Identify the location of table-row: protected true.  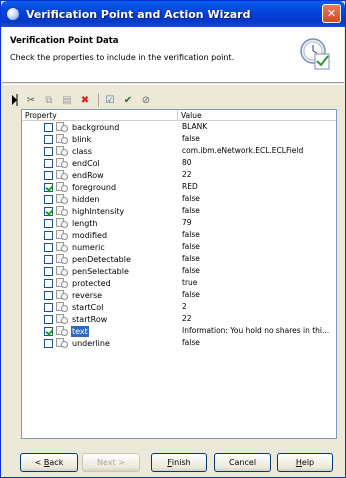
(179, 283).